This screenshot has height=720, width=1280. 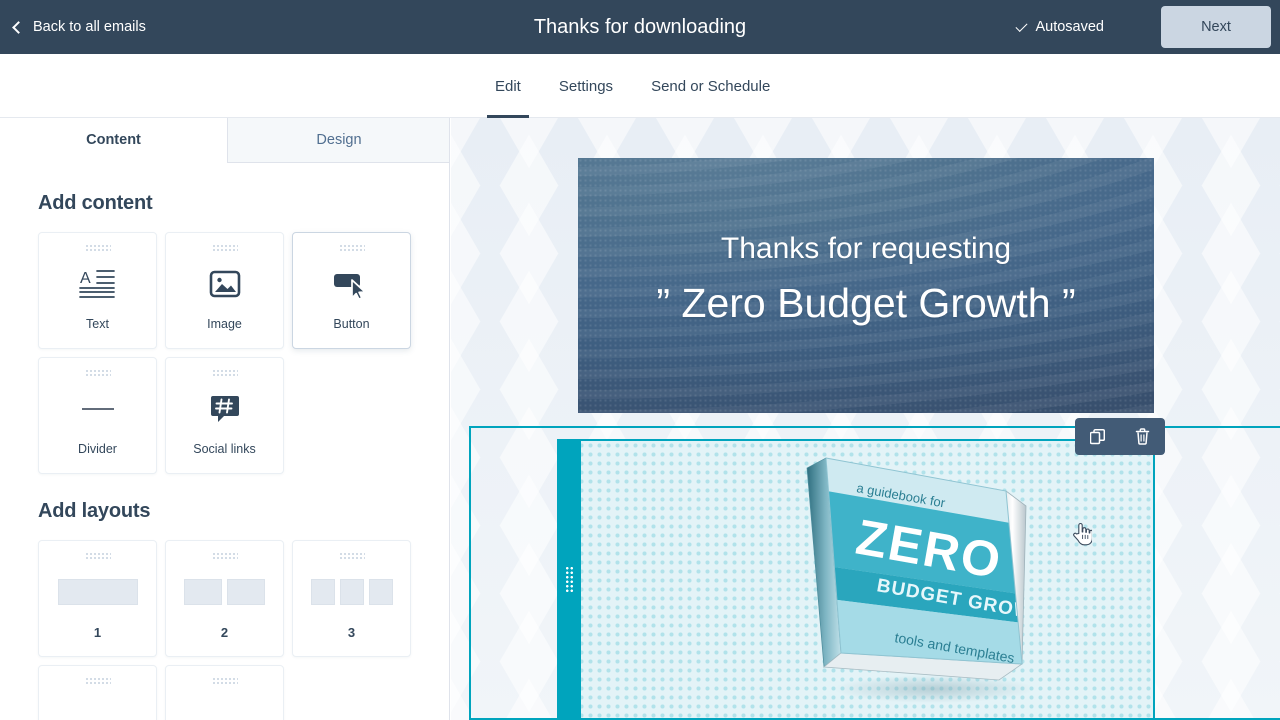 I want to click on back-to-all-emails-link: Back to all emails, so click(x=79, y=27).